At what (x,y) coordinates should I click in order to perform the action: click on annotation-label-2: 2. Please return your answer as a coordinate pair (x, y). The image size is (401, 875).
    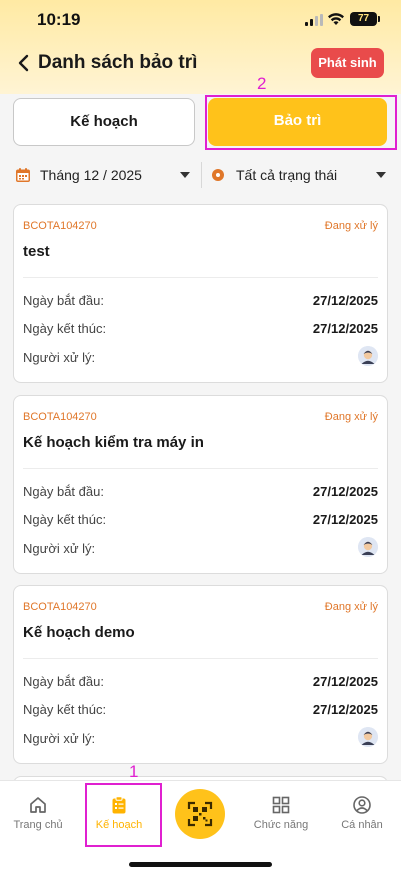
    Looking at the image, I should click on (262, 83).